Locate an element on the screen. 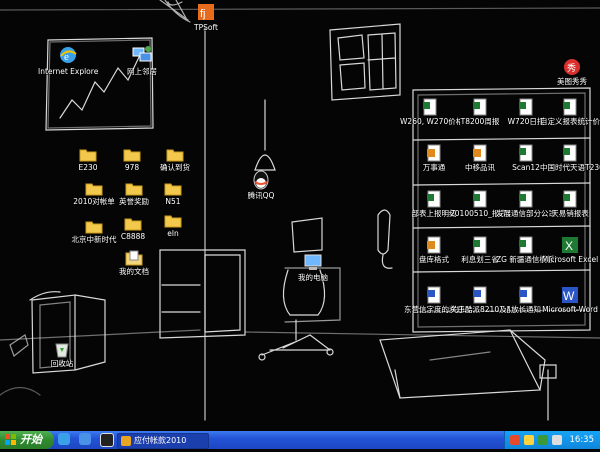 The image size is (600, 452). taskbar: 开始 应付帐款2010 16:35 is located at coordinates (300, 440).